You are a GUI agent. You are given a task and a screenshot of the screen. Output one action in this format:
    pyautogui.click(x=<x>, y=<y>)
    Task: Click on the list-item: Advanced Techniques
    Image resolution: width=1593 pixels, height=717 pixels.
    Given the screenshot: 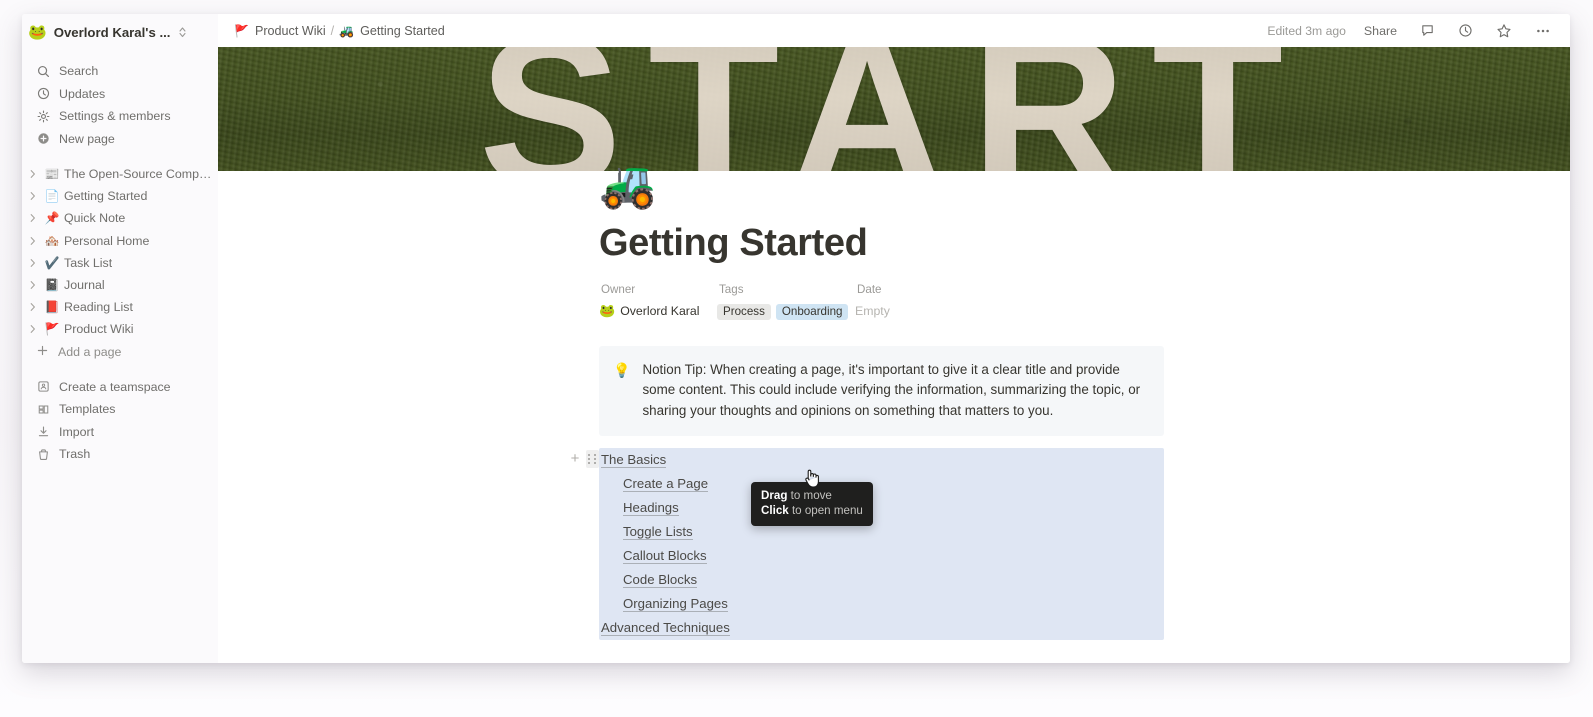 What is the action you would take?
    pyautogui.click(x=881, y=628)
    